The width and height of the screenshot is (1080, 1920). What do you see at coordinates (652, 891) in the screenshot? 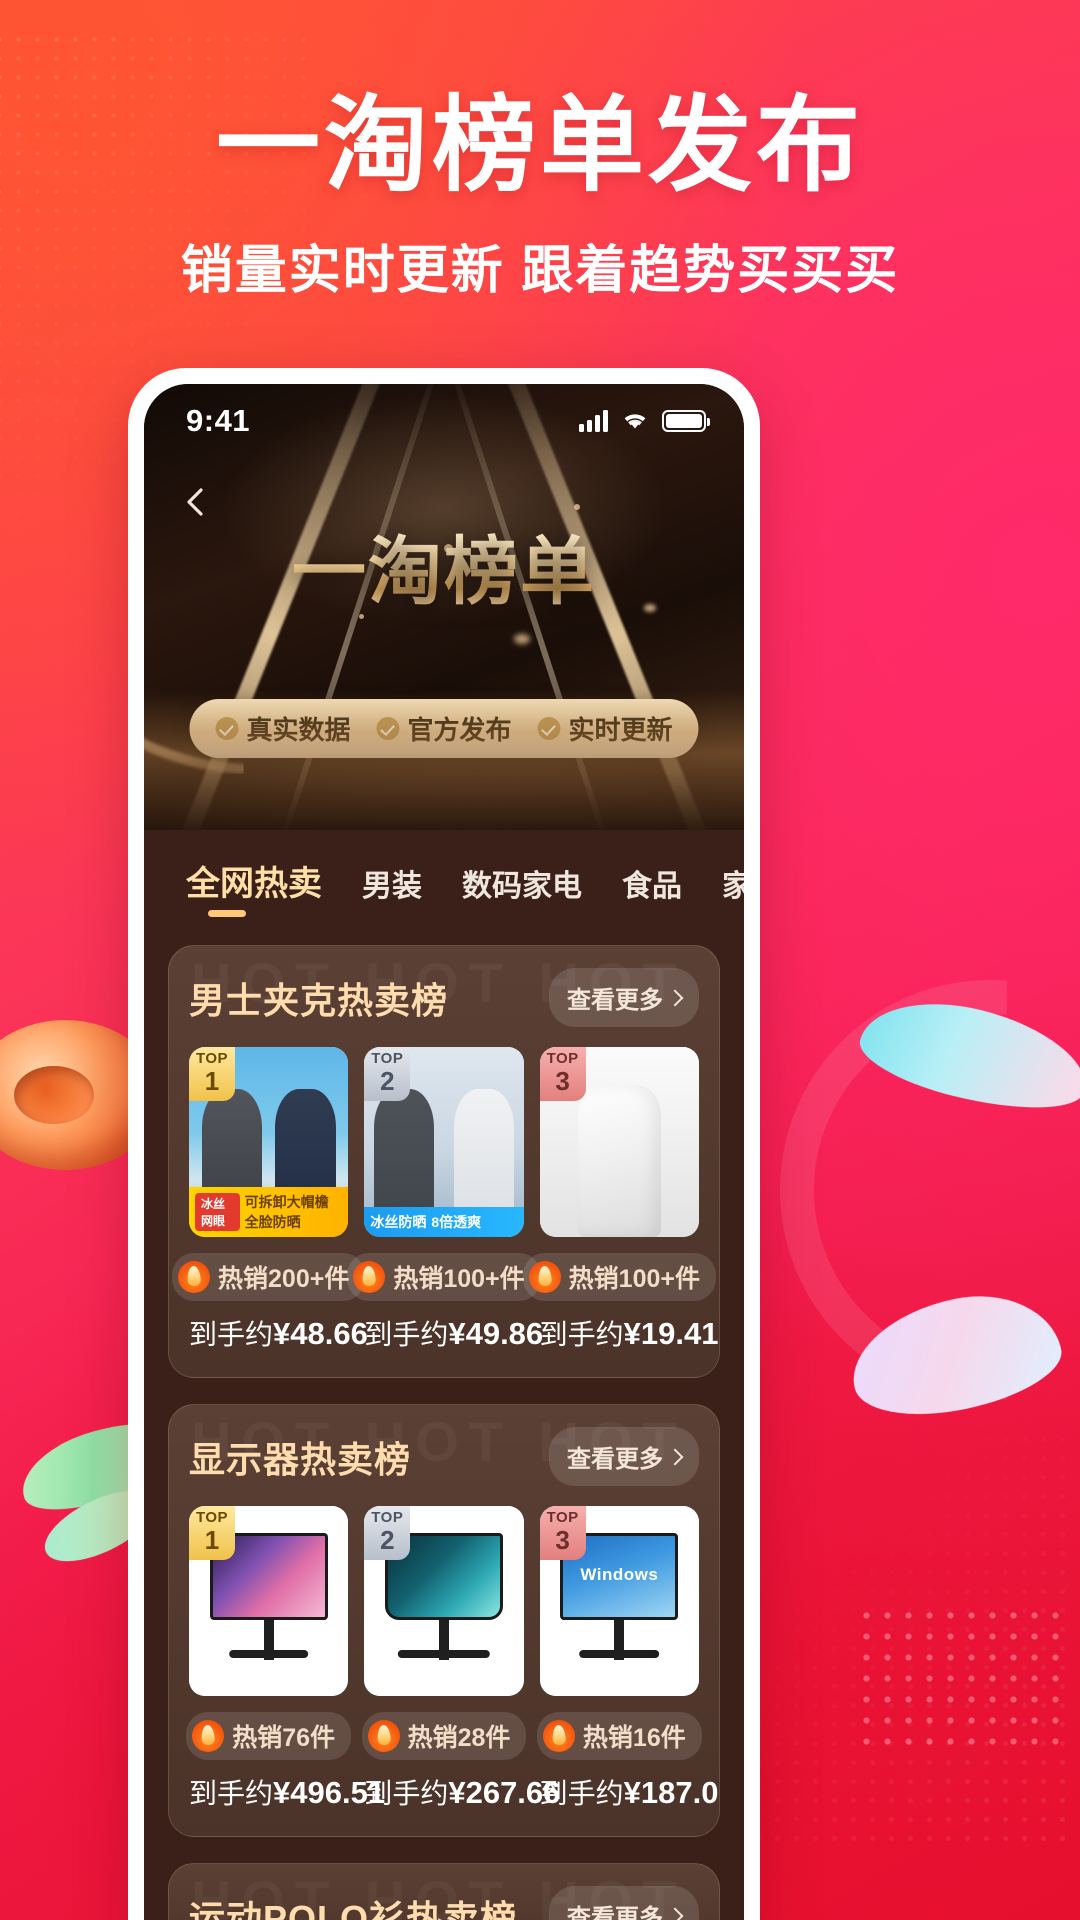
I see `tab-food: 食品` at bounding box center [652, 891].